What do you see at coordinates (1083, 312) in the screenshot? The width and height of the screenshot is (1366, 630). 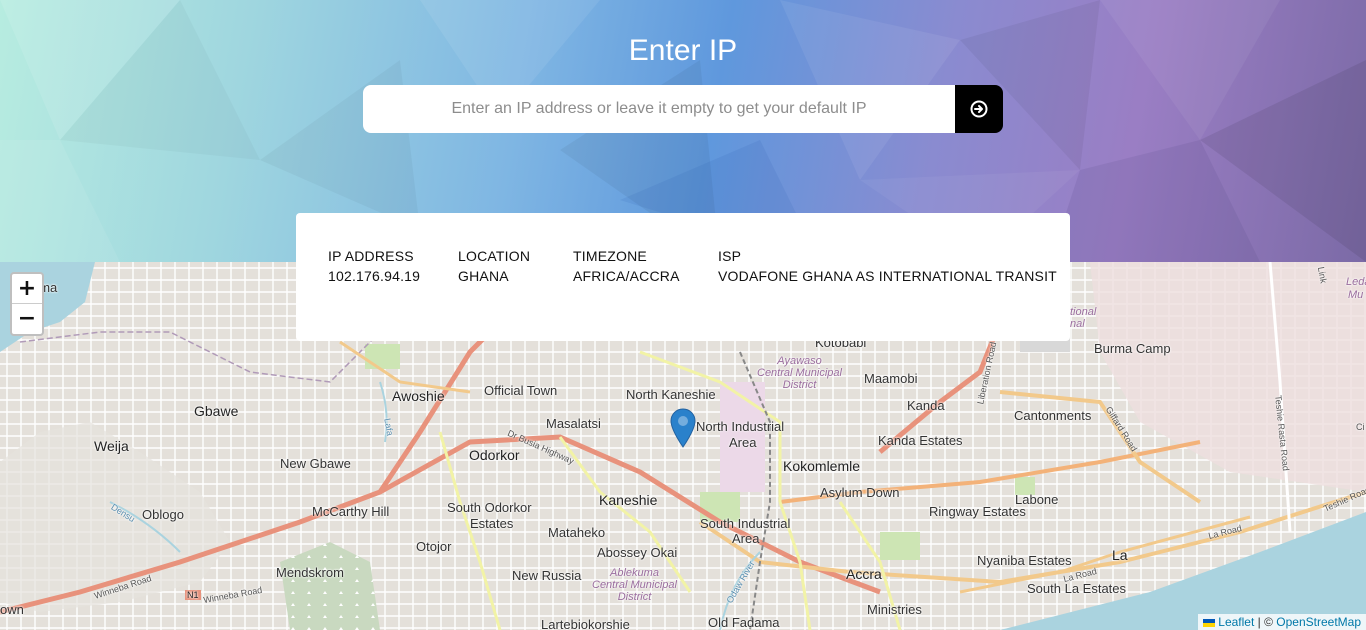 I see `district-label: tional` at bounding box center [1083, 312].